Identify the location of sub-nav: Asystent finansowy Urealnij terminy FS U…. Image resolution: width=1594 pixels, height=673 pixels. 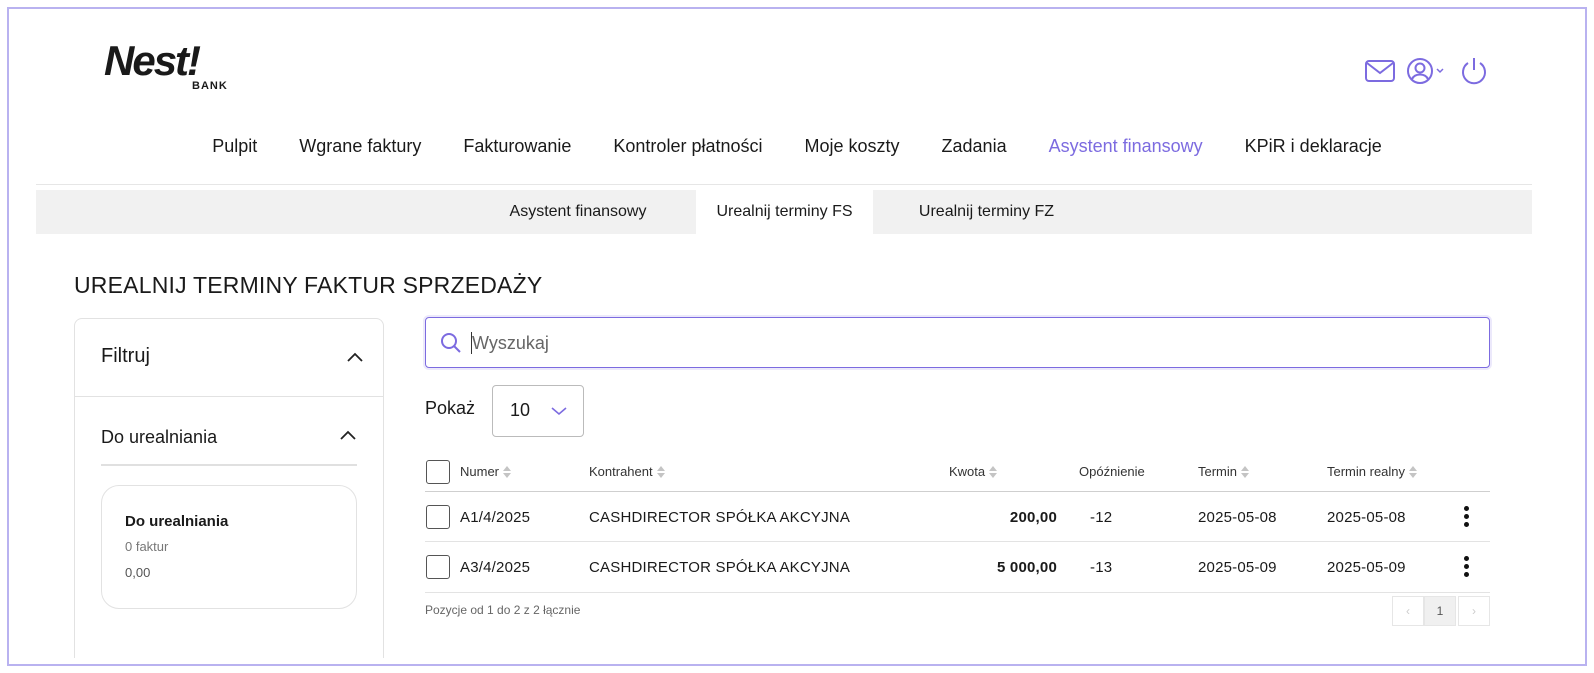
(784, 212).